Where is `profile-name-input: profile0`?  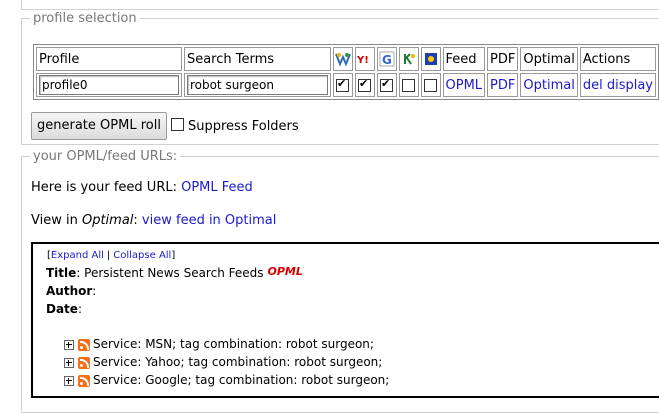
profile-name-input: profile0 is located at coordinates (109, 85).